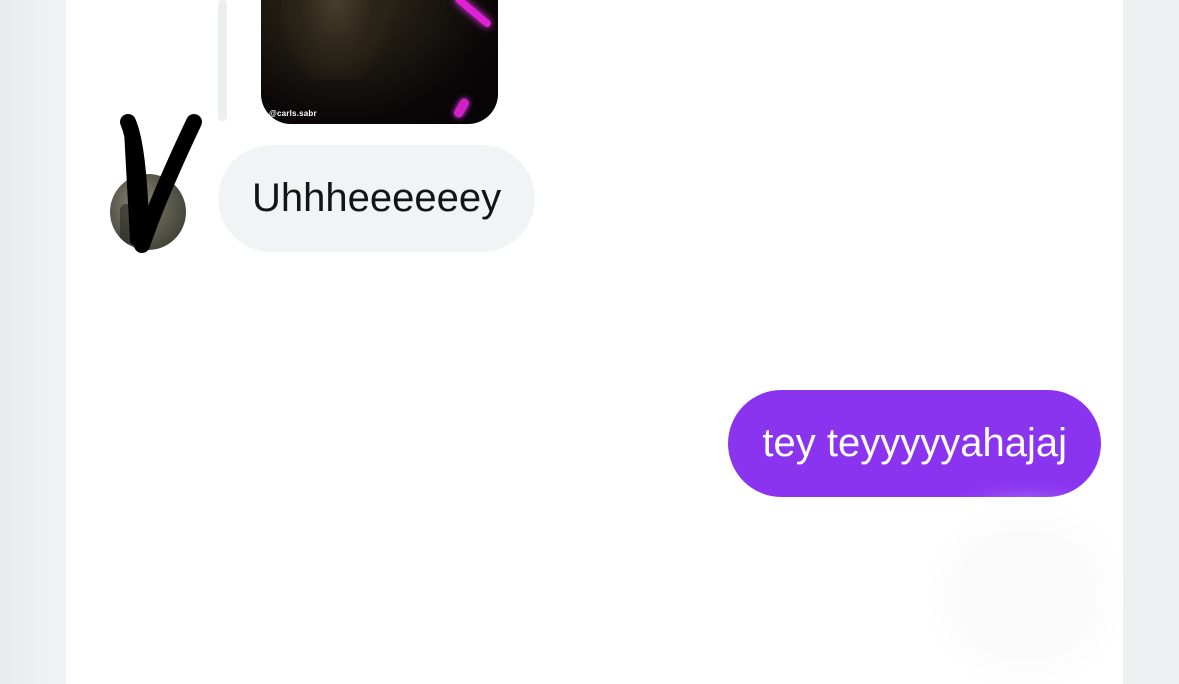 This screenshot has width=1179, height=684. I want to click on received-message-bubble: Uhhheeeeeey, so click(377, 198).